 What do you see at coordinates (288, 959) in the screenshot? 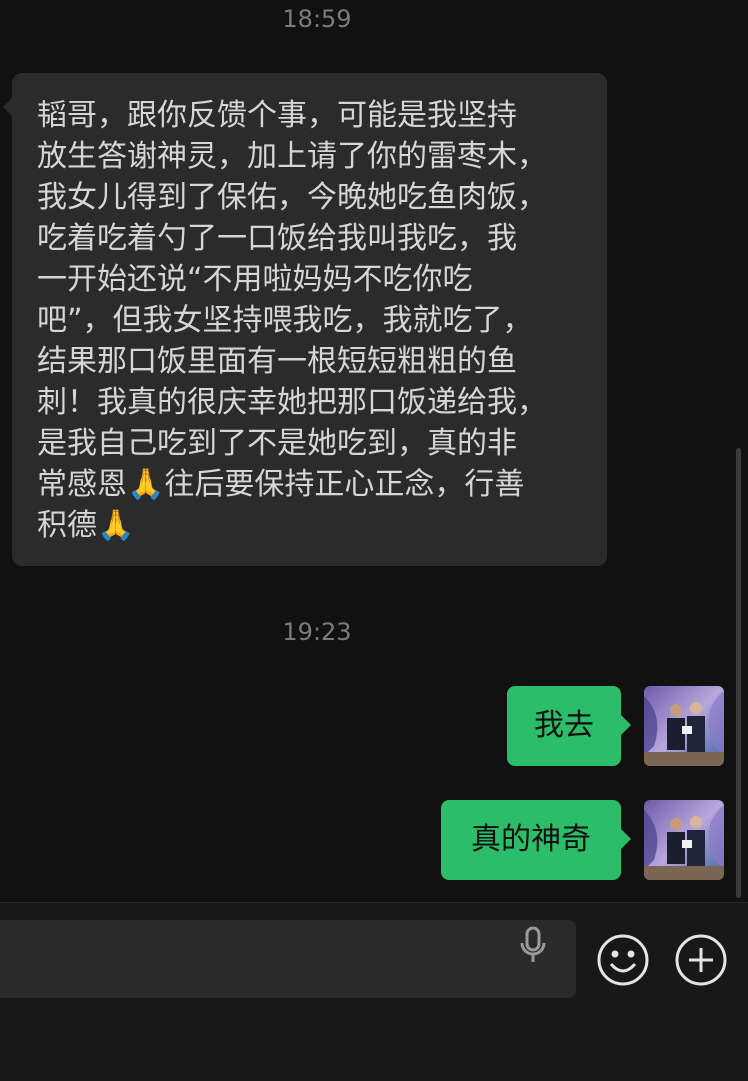
I see `message-input` at bounding box center [288, 959].